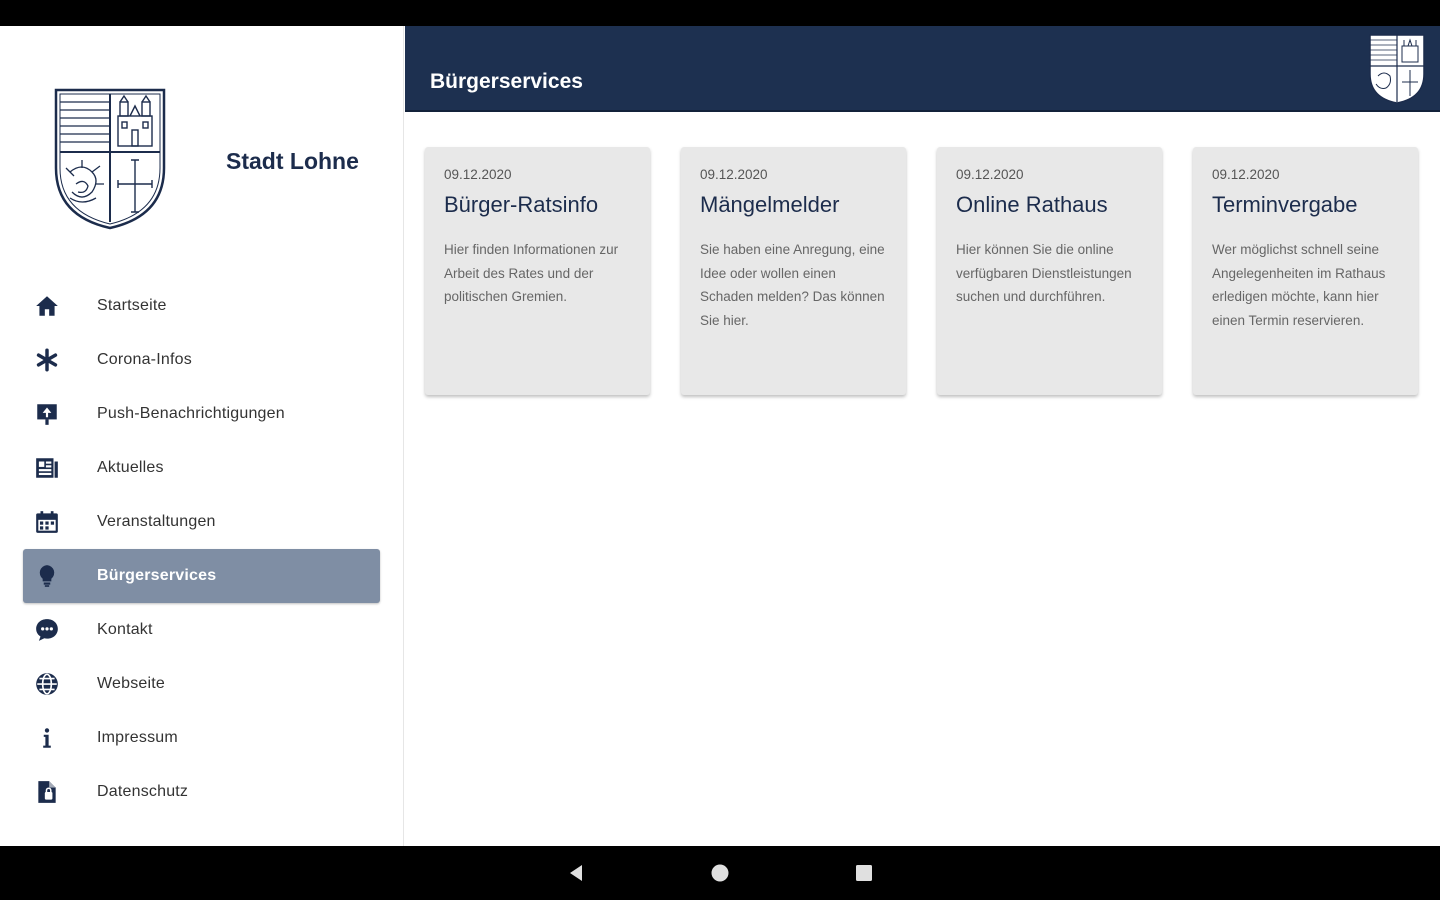  I want to click on info-icon, so click(47, 738).